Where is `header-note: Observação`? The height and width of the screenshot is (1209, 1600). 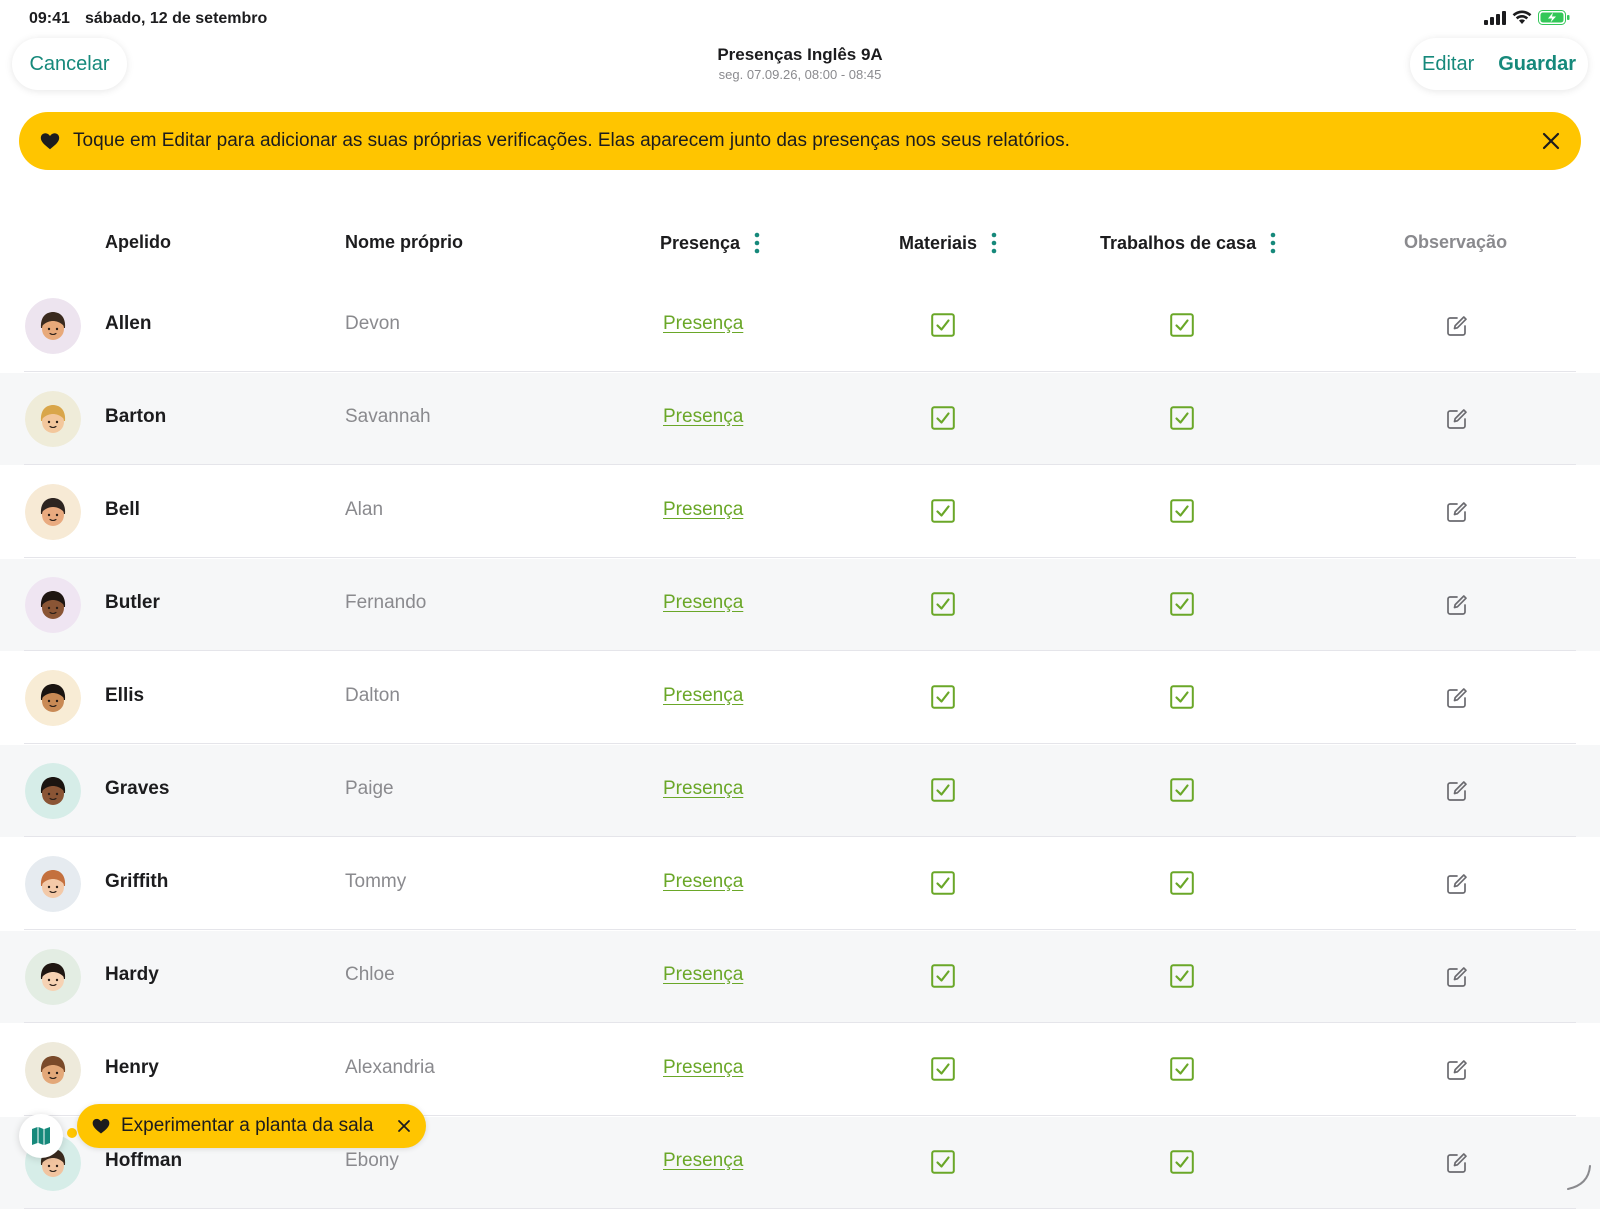 header-note: Observação is located at coordinates (1455, 242).